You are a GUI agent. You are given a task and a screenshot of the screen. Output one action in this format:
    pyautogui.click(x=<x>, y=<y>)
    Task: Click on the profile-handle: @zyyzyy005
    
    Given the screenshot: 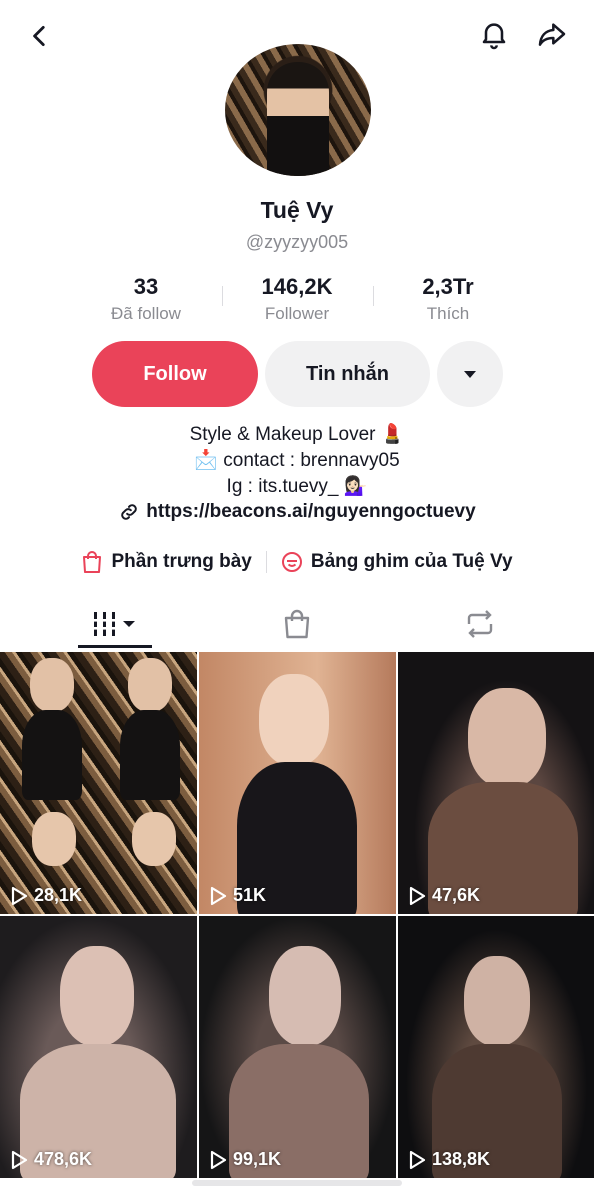 What is the action you would take?
    pyautogui.click(x=297, y=242)
    